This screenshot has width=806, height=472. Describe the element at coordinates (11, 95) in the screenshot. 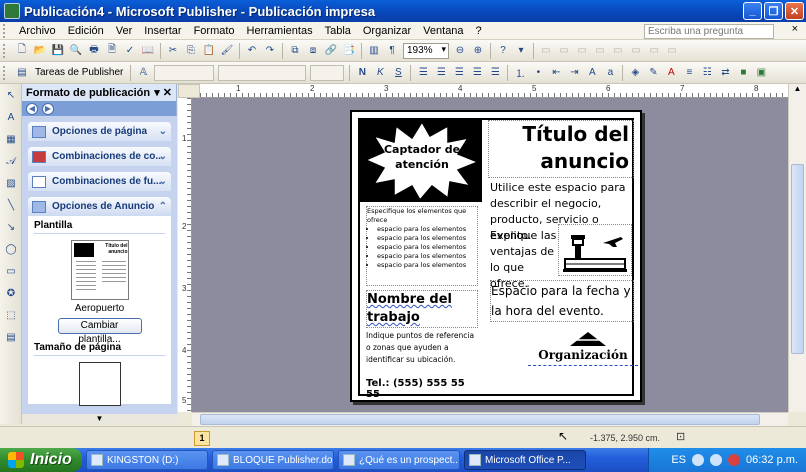

I see `select-objects-icon: ↖` at that location.